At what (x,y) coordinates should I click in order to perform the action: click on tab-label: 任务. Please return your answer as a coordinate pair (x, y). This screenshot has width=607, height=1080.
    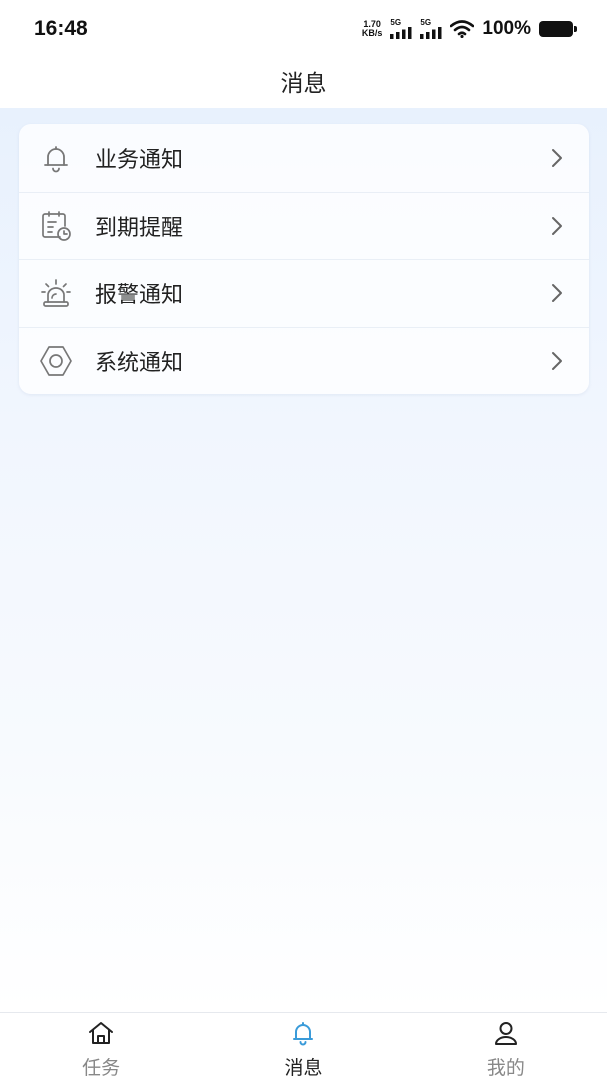
    Looking at the image, I should click on (101, 1068).